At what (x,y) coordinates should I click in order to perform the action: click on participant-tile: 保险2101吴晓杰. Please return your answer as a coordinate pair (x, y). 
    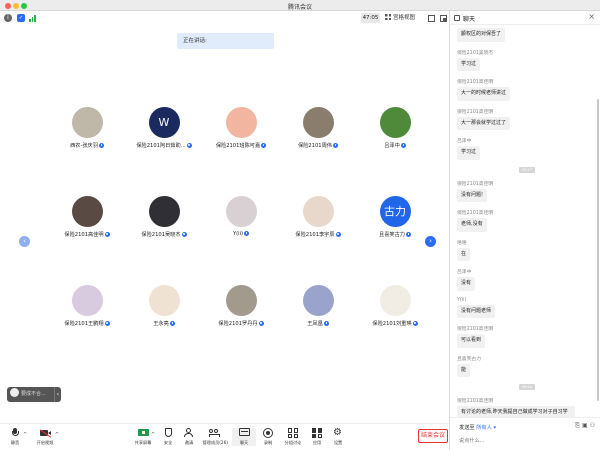
    Looking at the image, I should click on (164, 217).